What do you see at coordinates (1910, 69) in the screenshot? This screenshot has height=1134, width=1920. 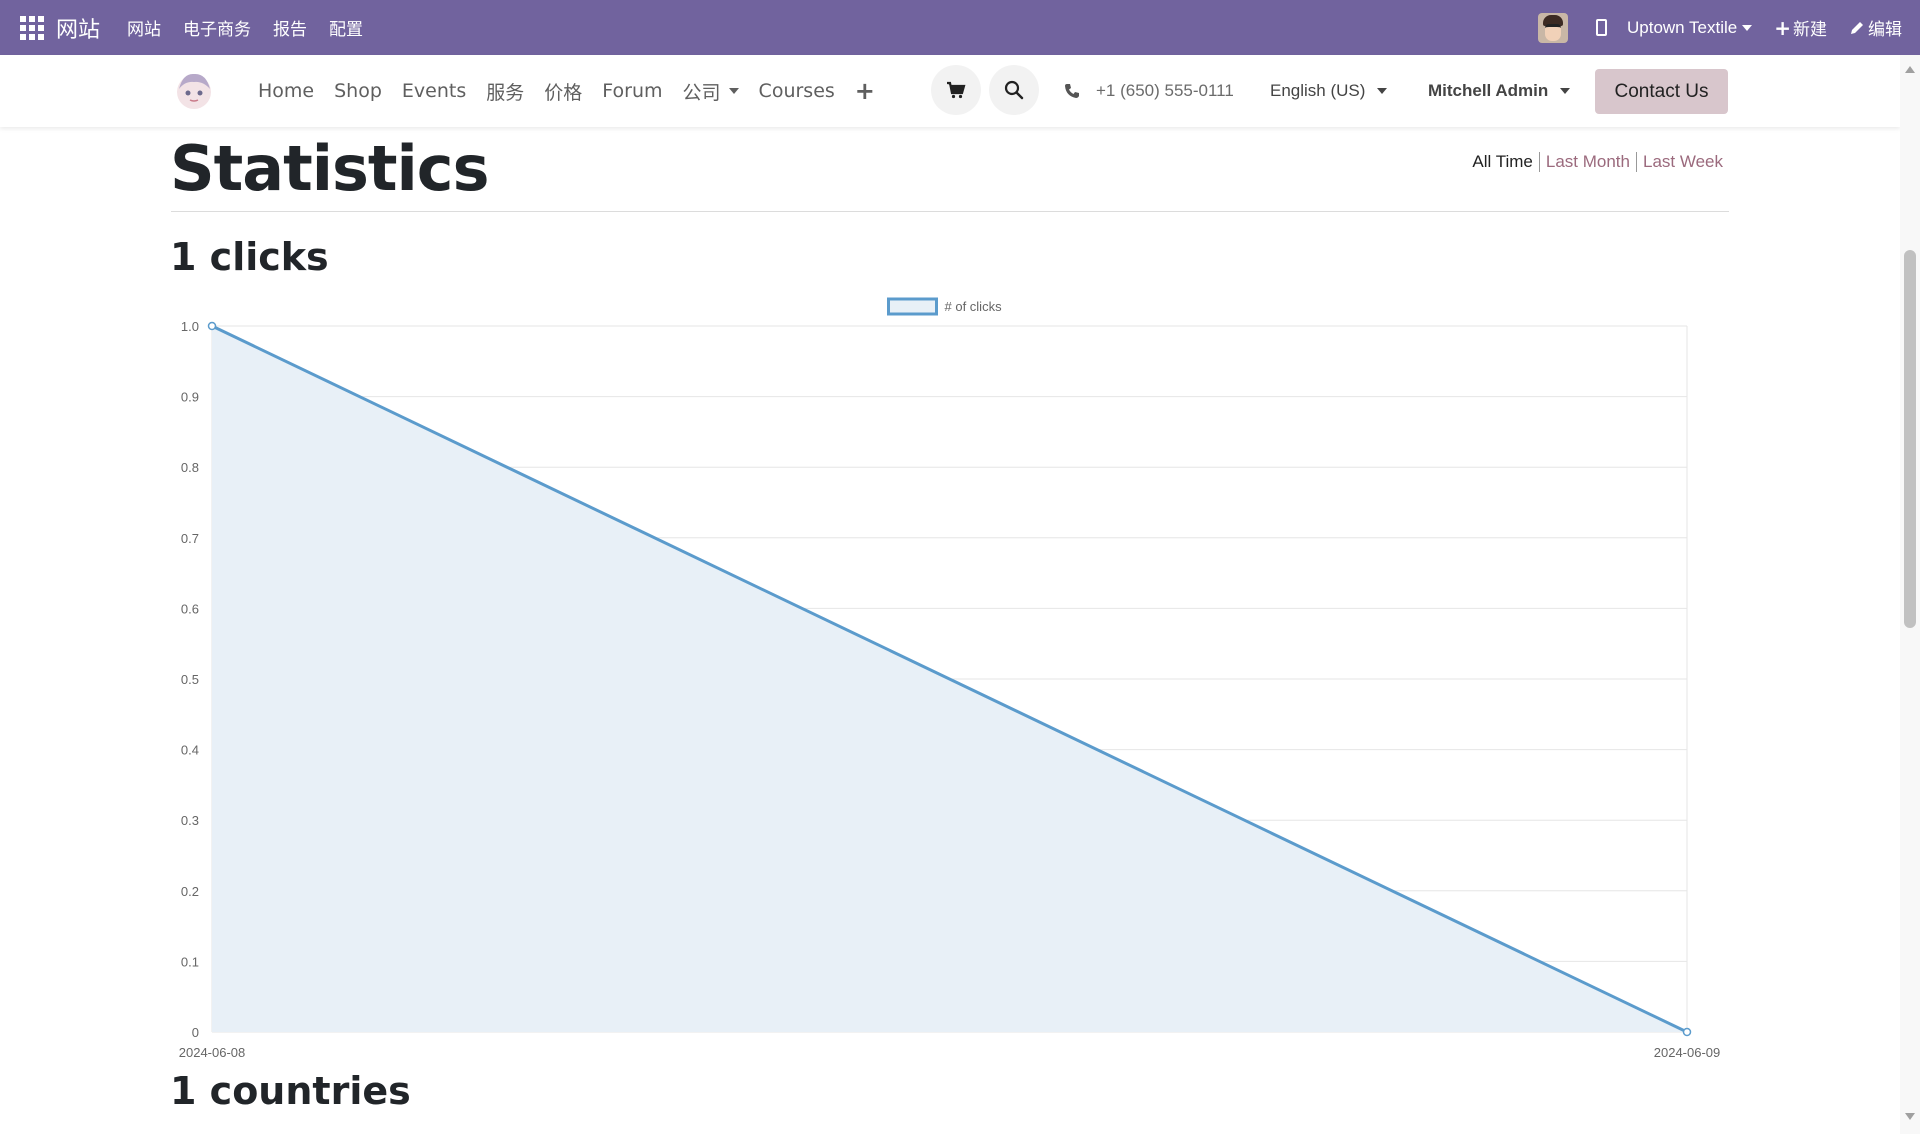 I see `scroll-up-arrow-icon` at bounding box center [1910, 69].